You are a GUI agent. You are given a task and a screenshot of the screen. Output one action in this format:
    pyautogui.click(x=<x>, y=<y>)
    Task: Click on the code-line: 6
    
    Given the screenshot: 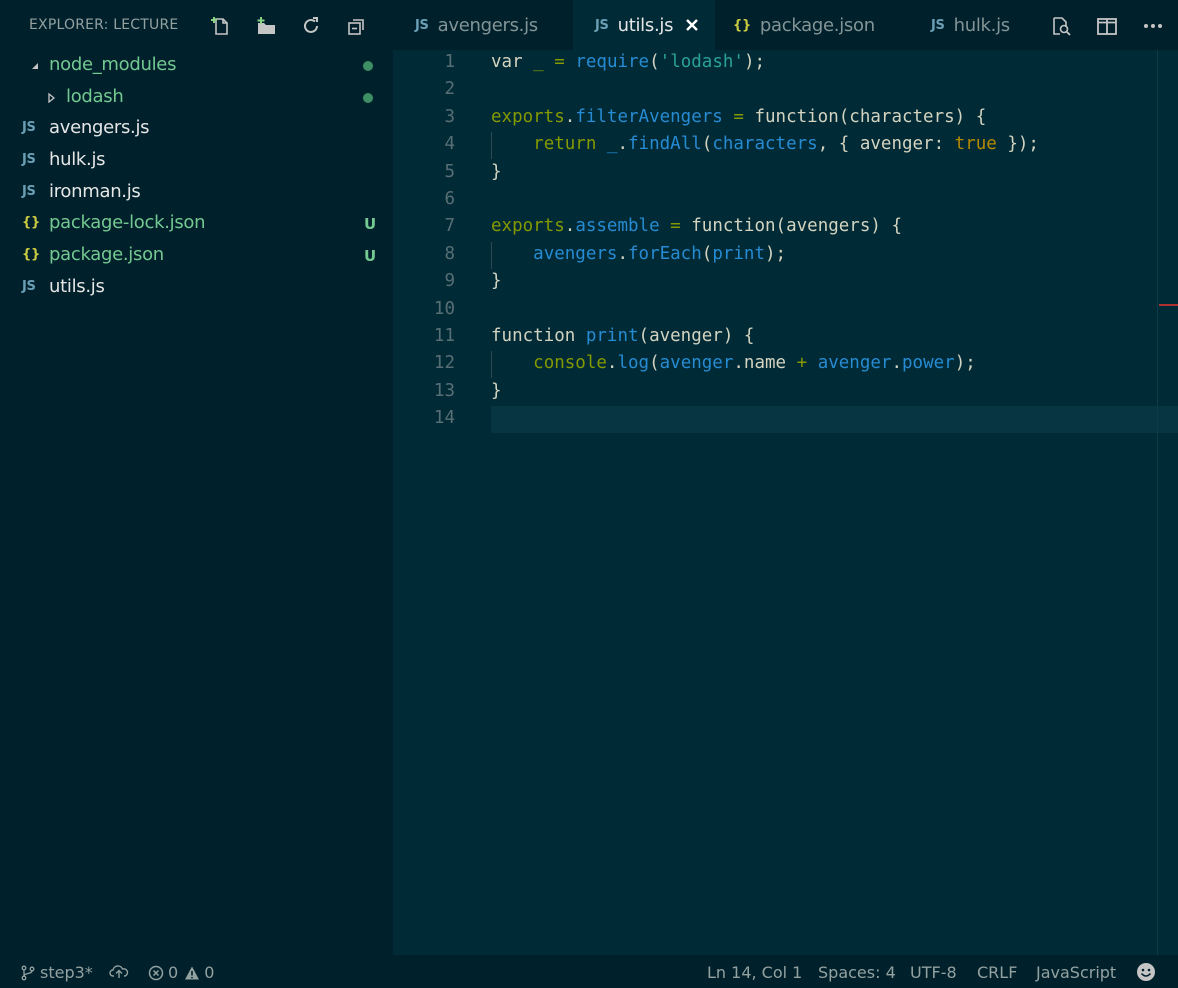 What is the action you would take?
    pyautogui.click(x=785, y=200)
    